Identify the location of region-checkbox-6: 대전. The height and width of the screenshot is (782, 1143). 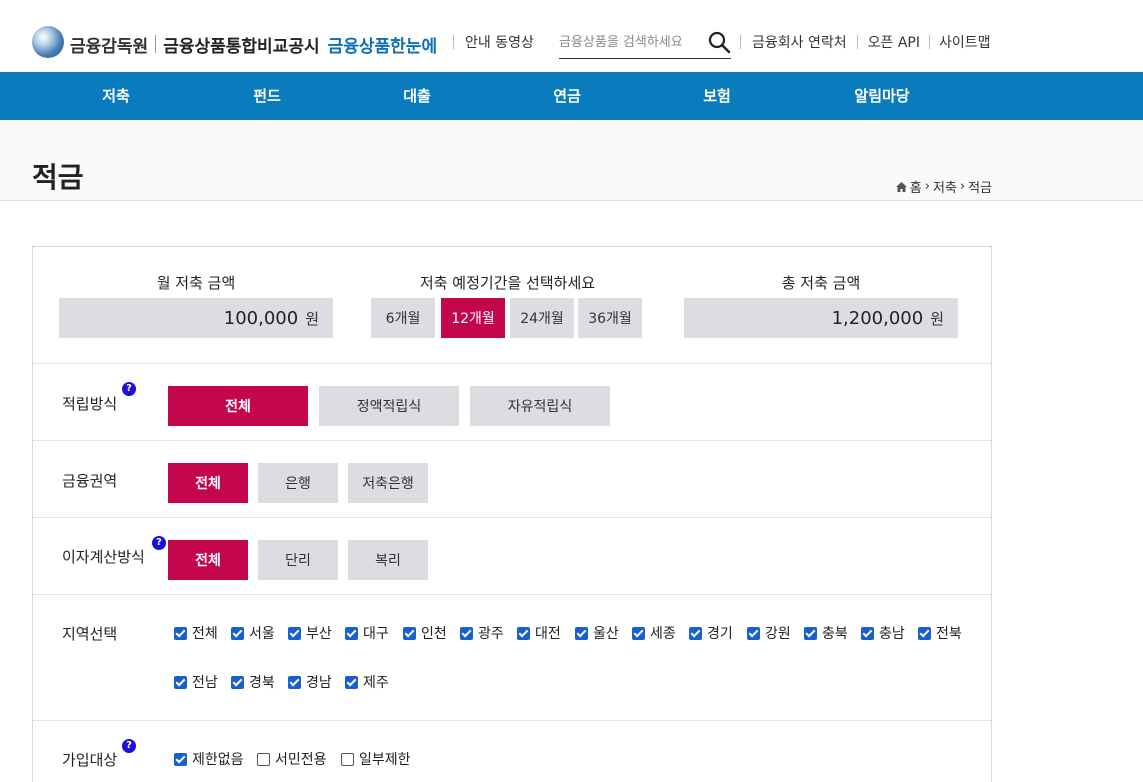
(539, 633).